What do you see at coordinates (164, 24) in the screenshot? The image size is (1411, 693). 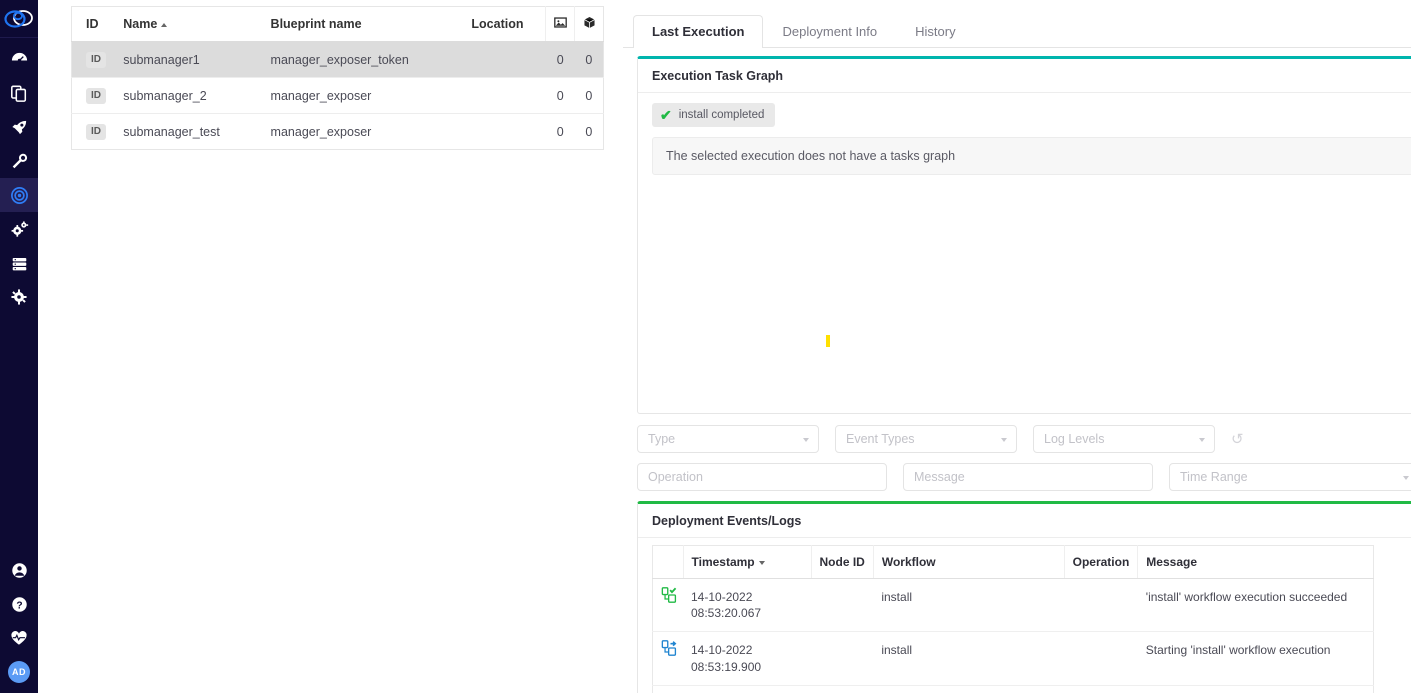 I see `sort-ascending-icon` at bounding box center [164, 24].